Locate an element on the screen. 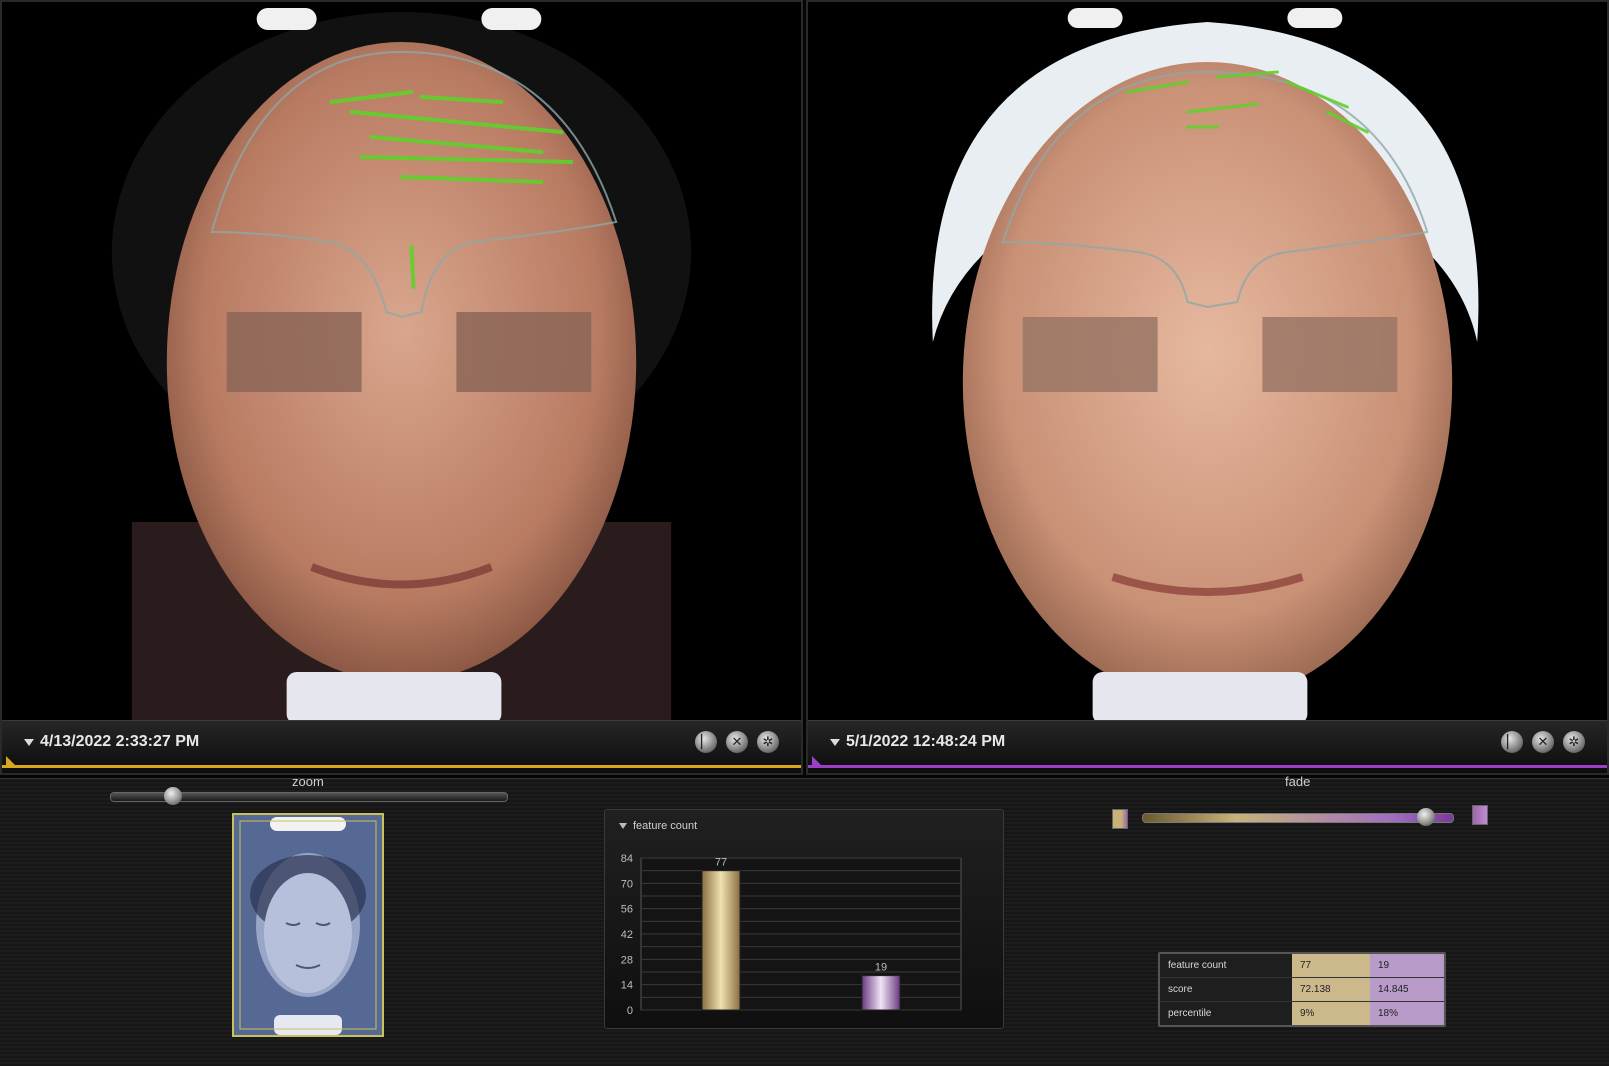 This screenshot has width=1609, height=1066. feature-count-panel: 0 14 28 42 56 70 84 77 19 feature count is located at coordinates (804, 919).